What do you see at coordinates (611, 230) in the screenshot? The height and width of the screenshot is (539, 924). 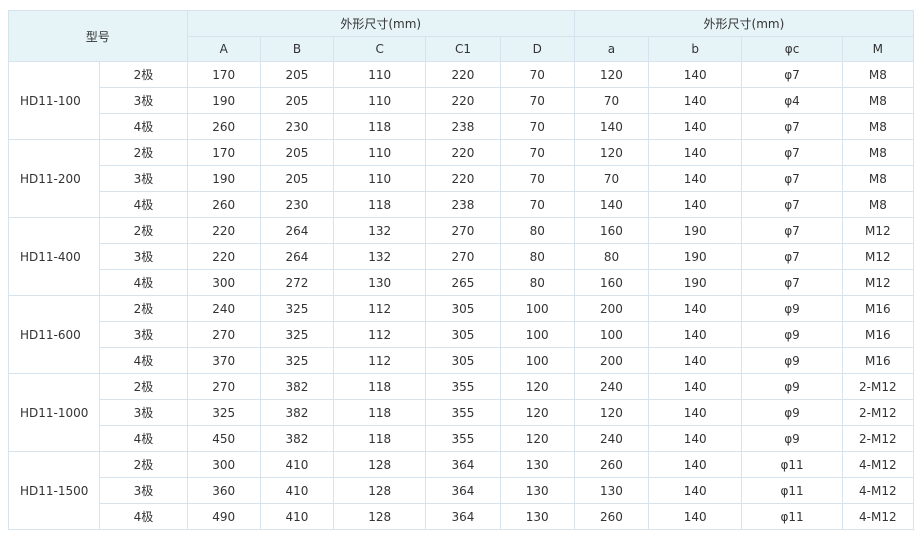 I see `value-cell: 160` at bounding box center [611, 230].